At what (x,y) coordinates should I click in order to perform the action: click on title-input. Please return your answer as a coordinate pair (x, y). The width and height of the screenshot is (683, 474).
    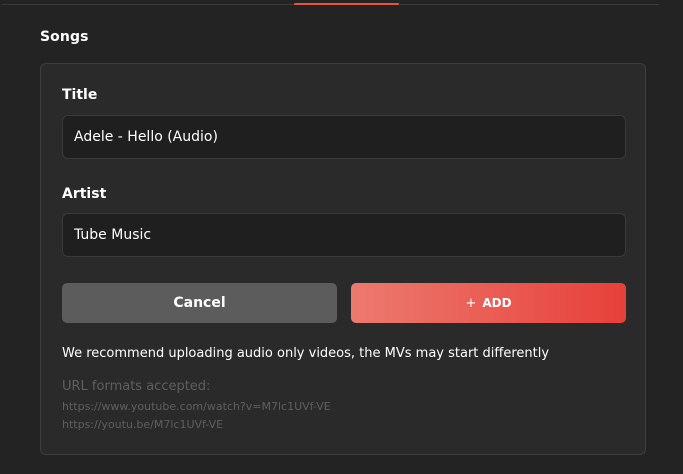
    Looking at the image, I should click on (344, 137).